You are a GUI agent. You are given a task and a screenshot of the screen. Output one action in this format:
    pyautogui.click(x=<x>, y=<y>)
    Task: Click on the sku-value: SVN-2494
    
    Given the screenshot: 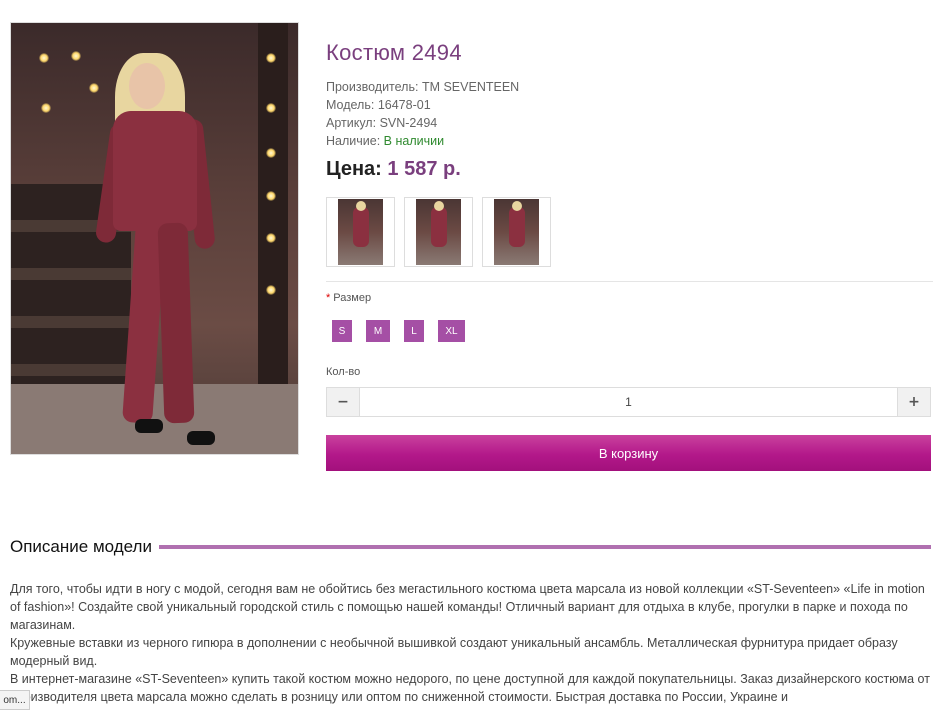 What is the action you would take?
    pyautogui.click(x=408, y=123)
    